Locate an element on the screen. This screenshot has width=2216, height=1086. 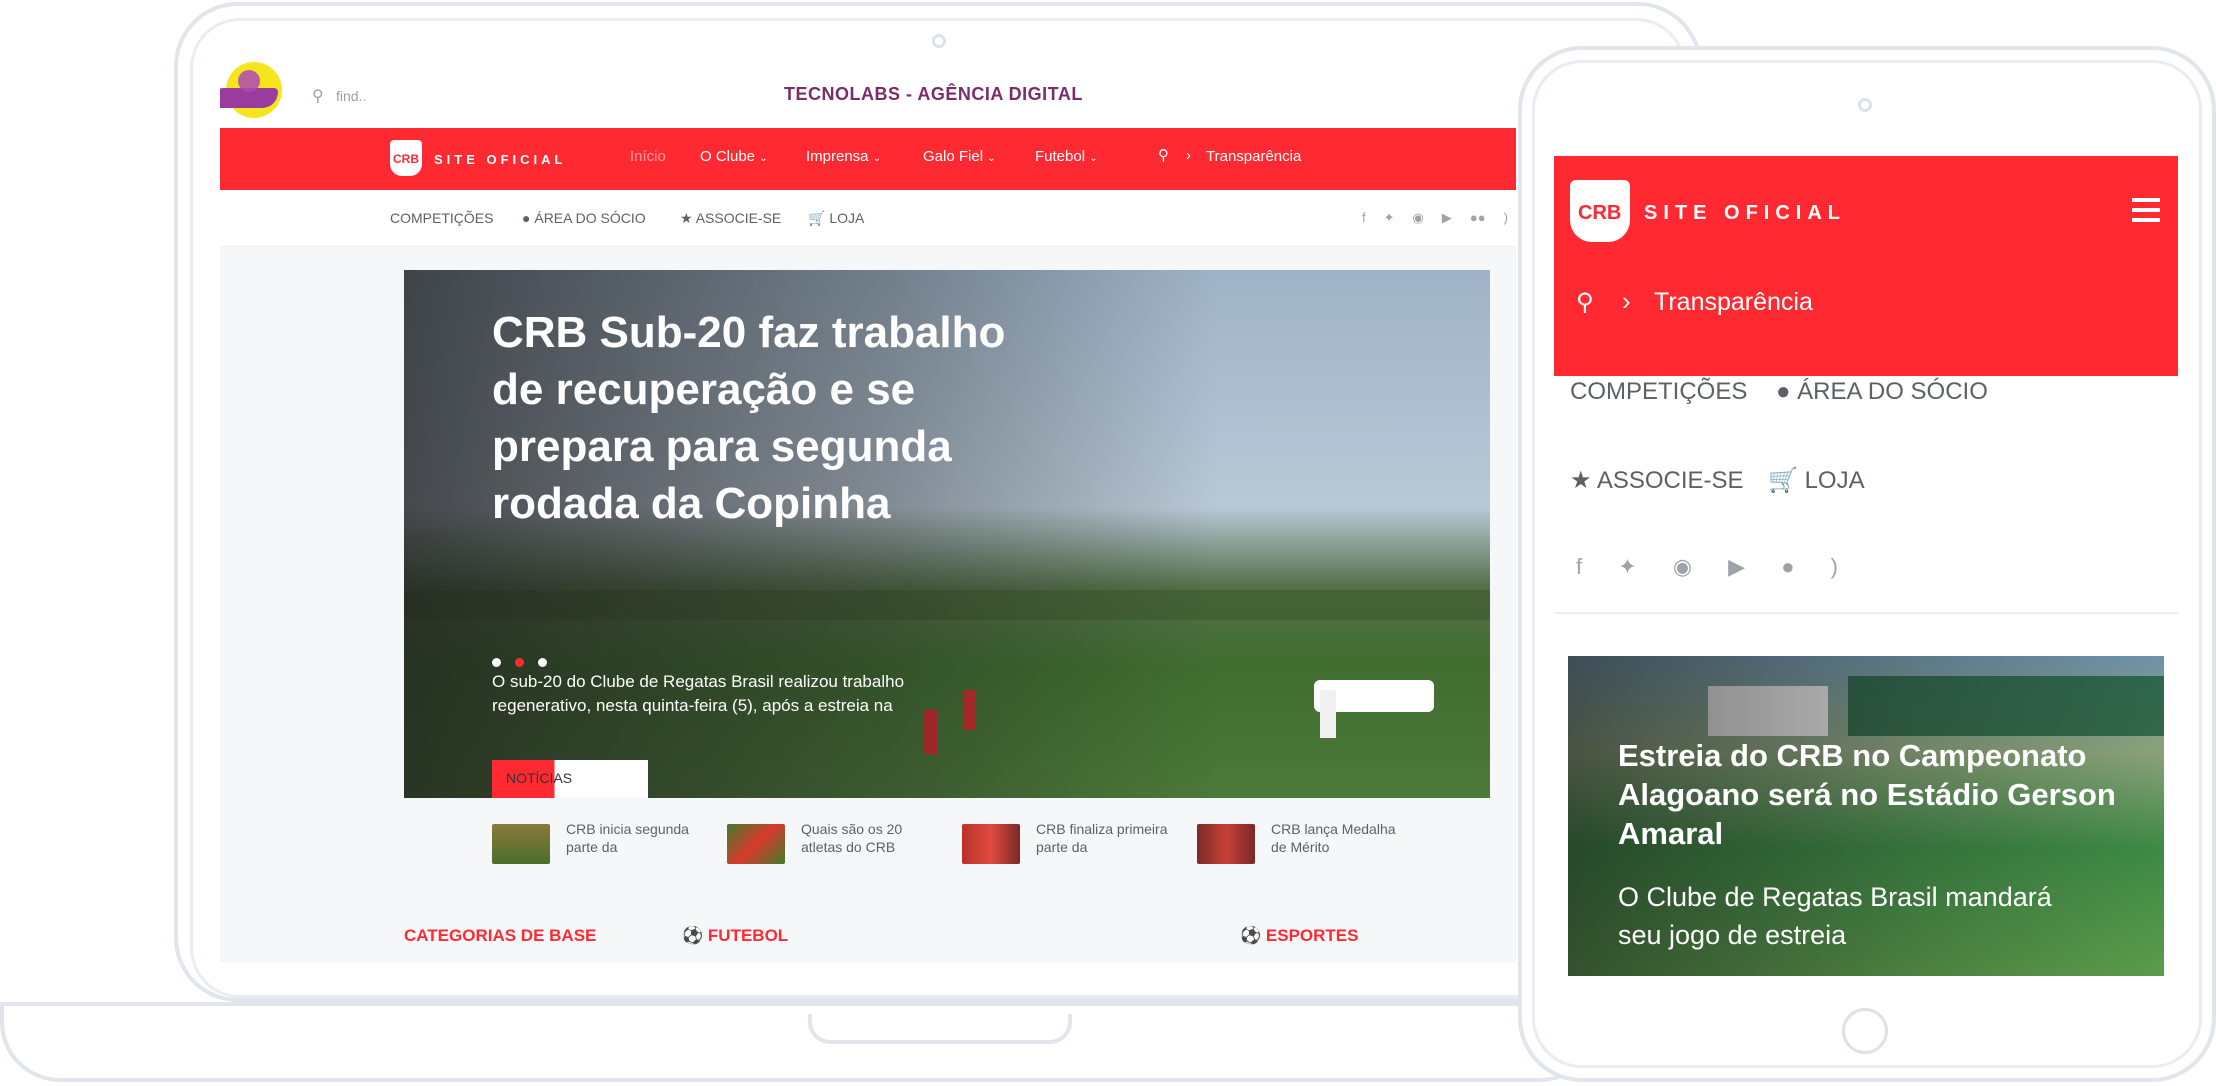
agency-title: TECNOLABS - AGÊNCIA DIGITAL is located at coordinates (933, 94).